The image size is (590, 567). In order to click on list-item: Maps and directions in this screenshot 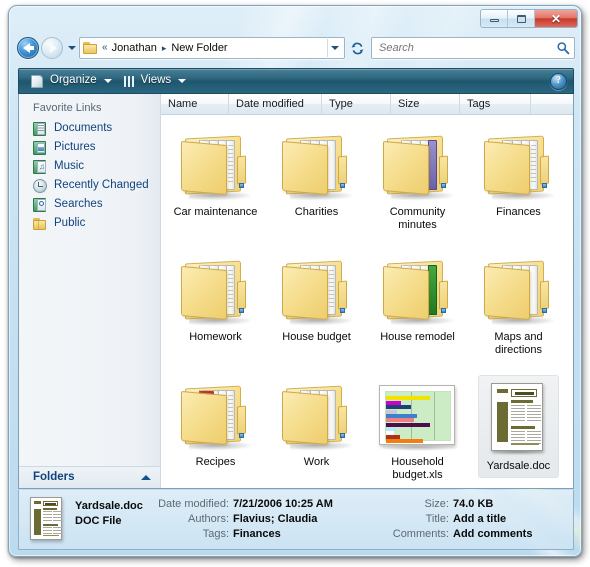, I will do `click(518, 308)`.